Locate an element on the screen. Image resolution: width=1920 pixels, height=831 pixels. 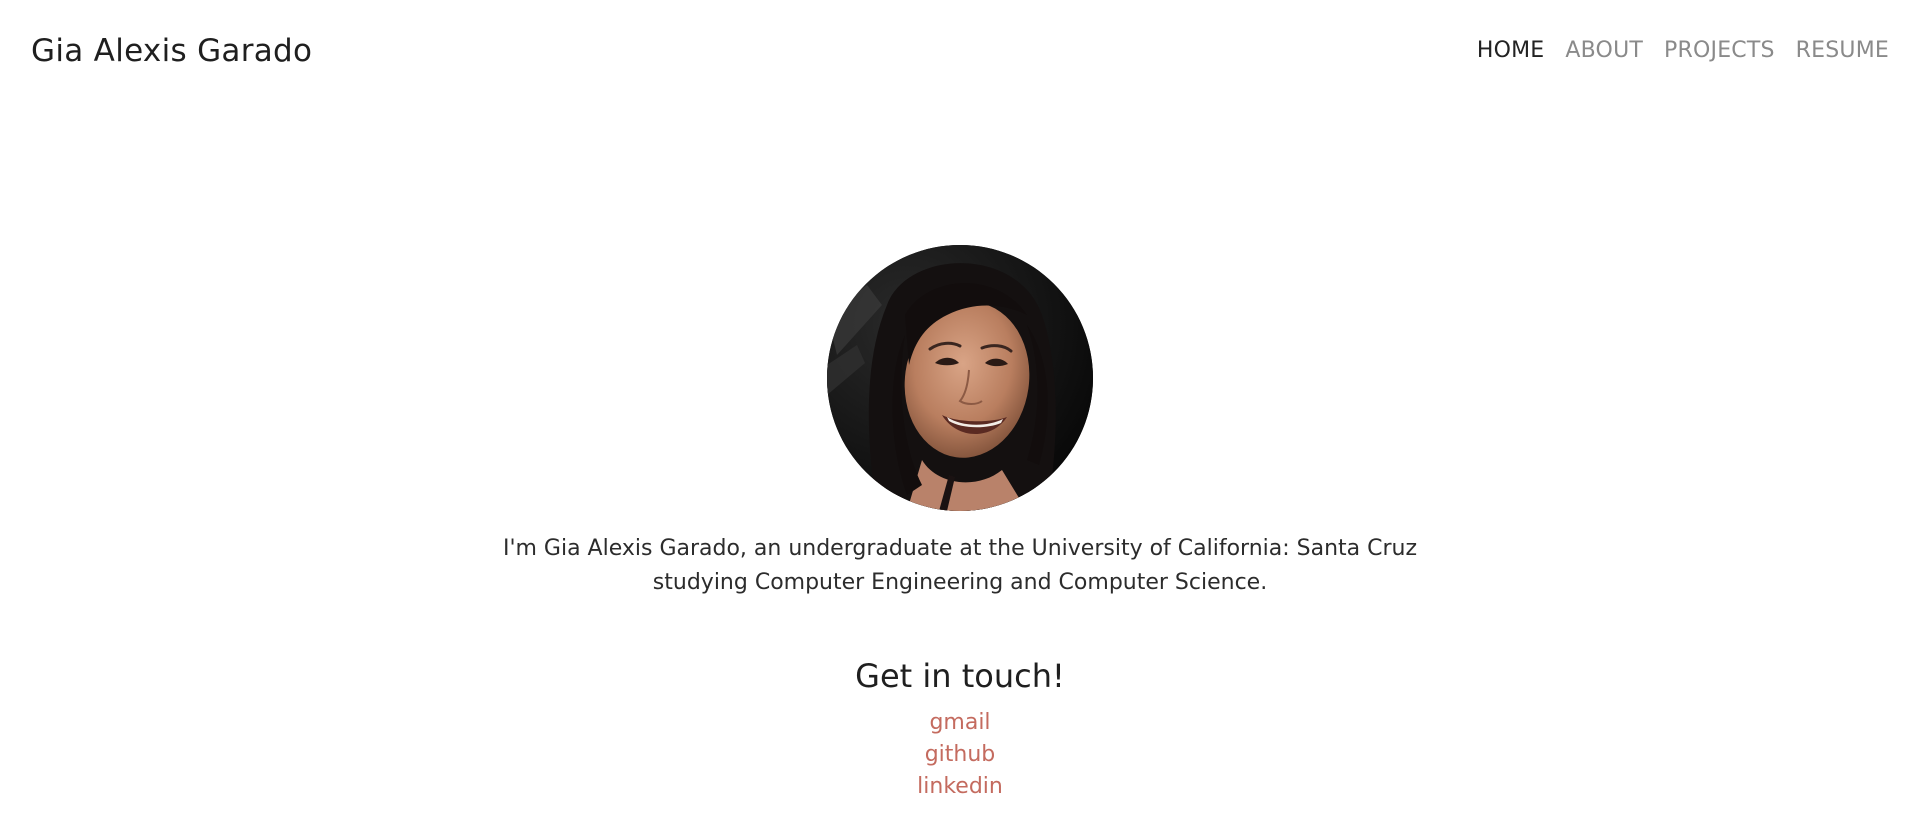
nav-link-resume: RESUME is located at coordinates (1842, 51).